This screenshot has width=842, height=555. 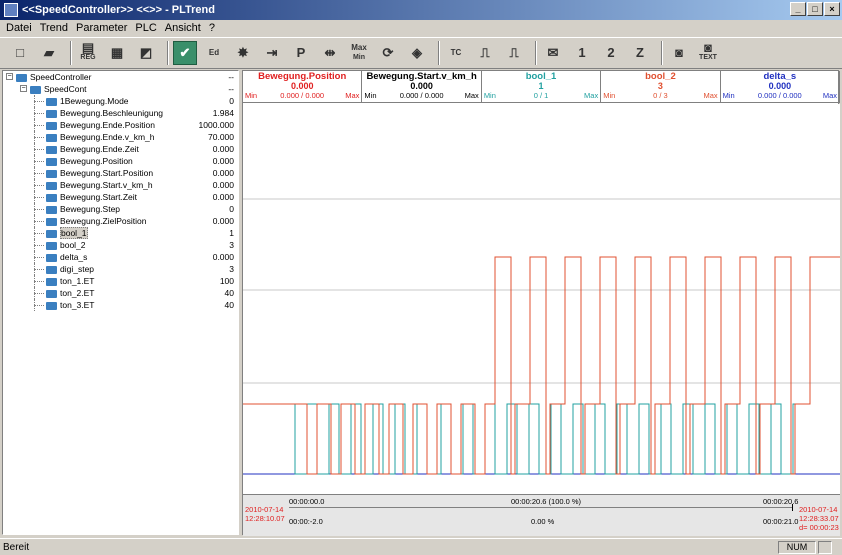 What do you see at coordinates (781, 86) in the screenshot?
I see `channel-header: delta_s 0.000 Min 0.000 / 0.000 Max` at bounding box center [781, 86].